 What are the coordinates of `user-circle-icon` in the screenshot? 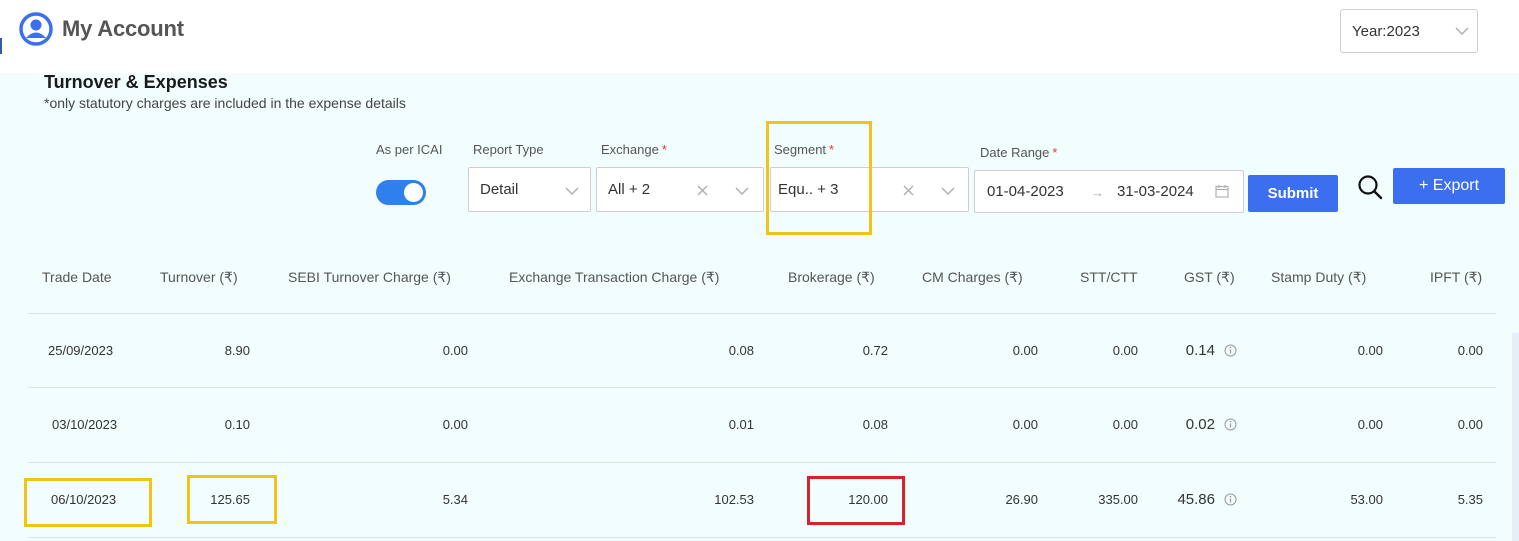 It's located at (36, 29).